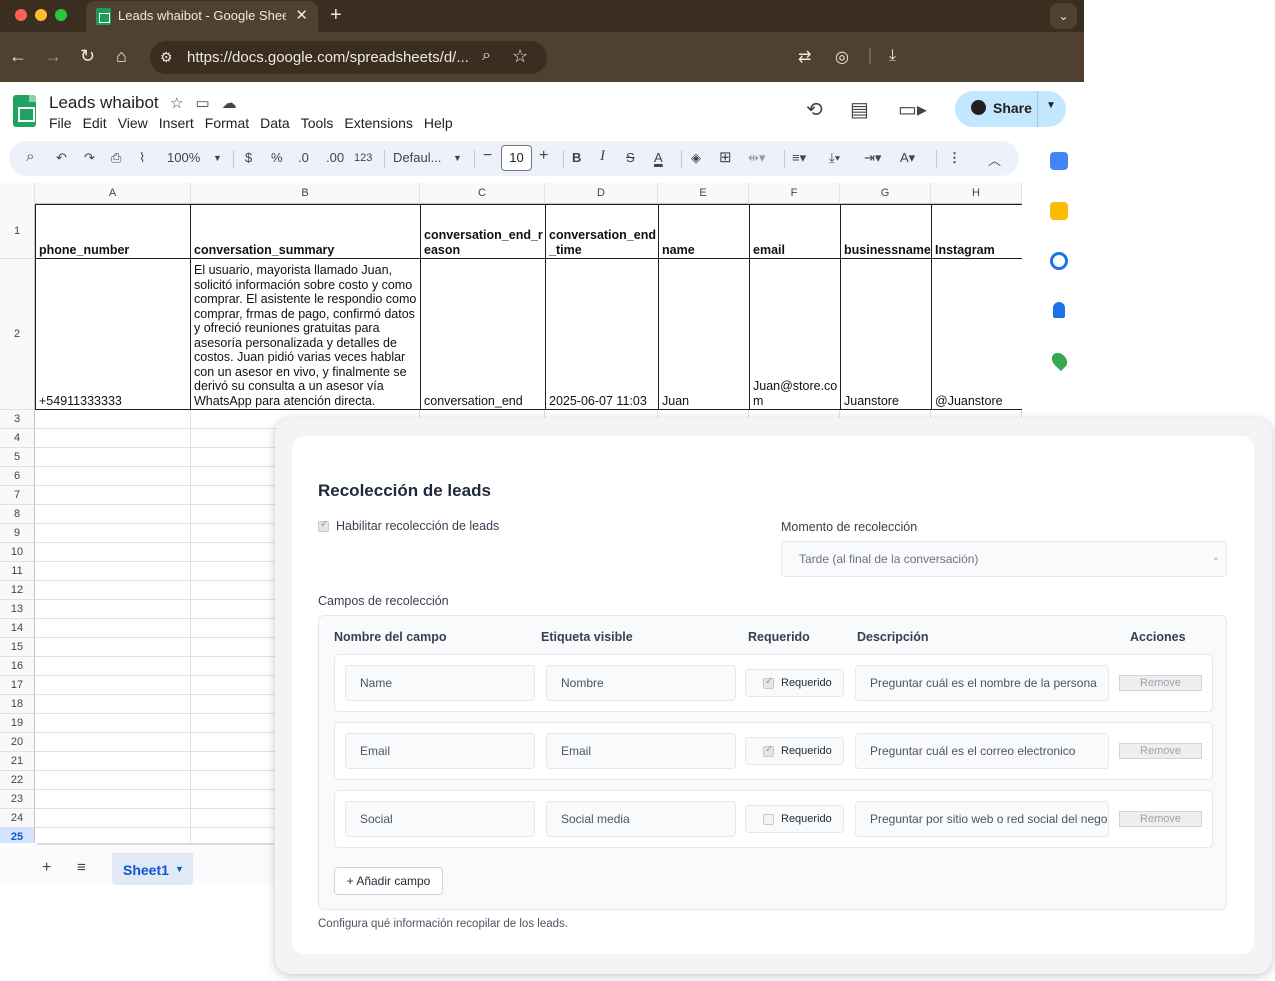 This screenshot has height=981, width=1275. Describe the element at coordinates (976, 231) in the screenshot. I see `cell-h1: Instagram` at that location.